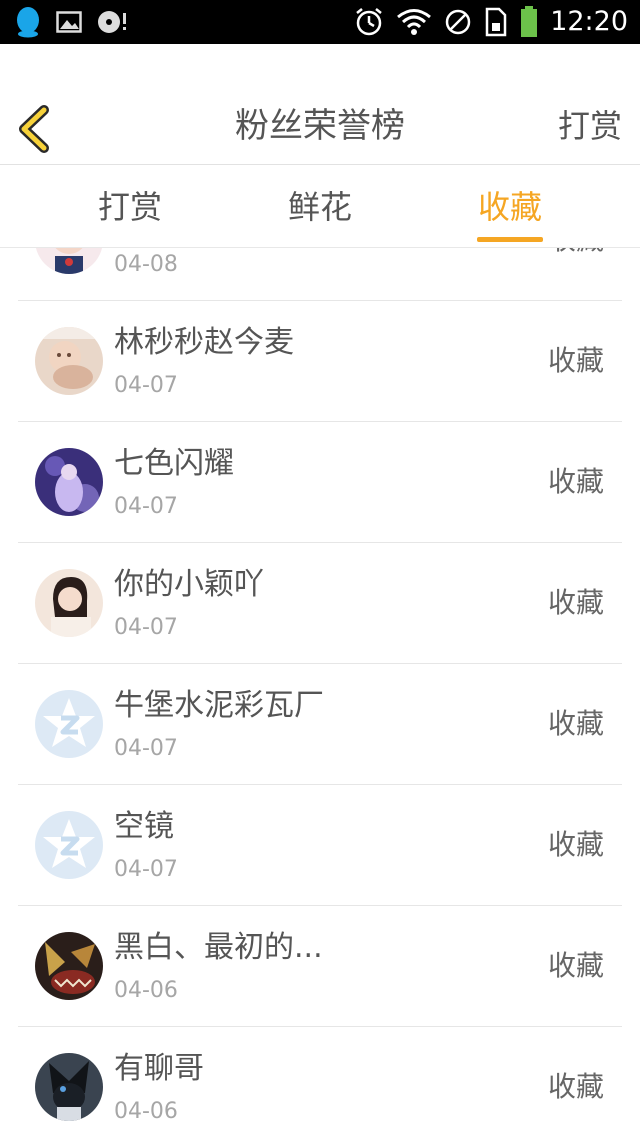 This screenshot has height=1138, width=640. What do you see at coordinates (69, 22) in the screenshot?
I see `image-icon` at bounding box center [69, 22].